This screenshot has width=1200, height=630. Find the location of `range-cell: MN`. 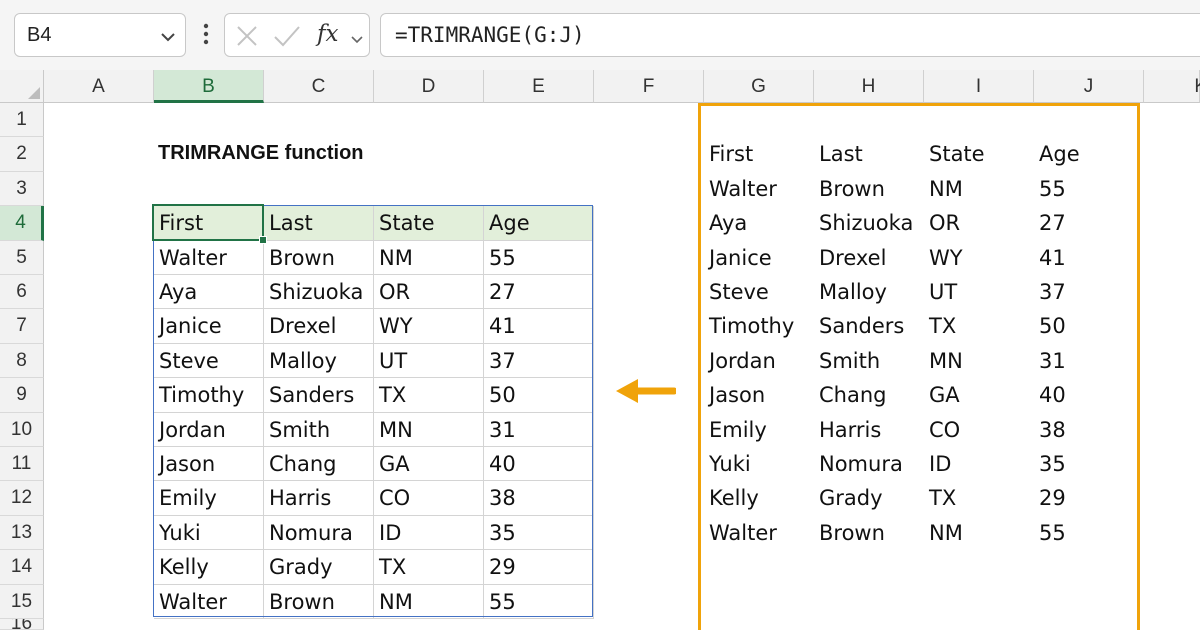

range-cell: MN is located at coordinates (979, 361).